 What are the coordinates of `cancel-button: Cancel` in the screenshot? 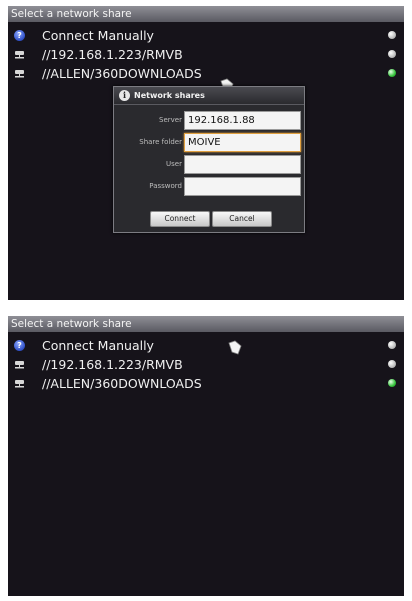 It's located at (242, 219).